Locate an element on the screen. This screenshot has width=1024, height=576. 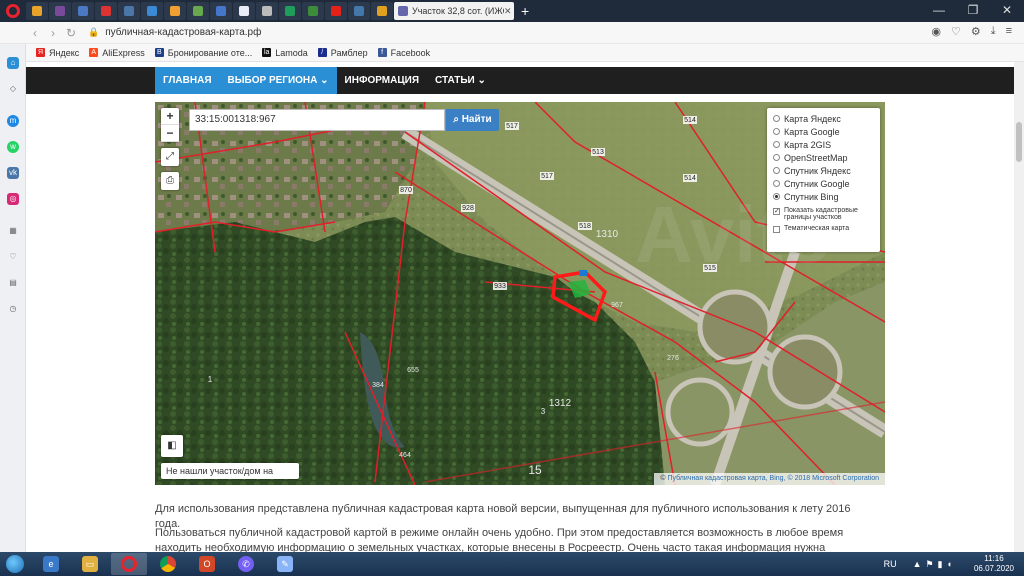
vk-icon: vk is located at coordinates (13, 173).